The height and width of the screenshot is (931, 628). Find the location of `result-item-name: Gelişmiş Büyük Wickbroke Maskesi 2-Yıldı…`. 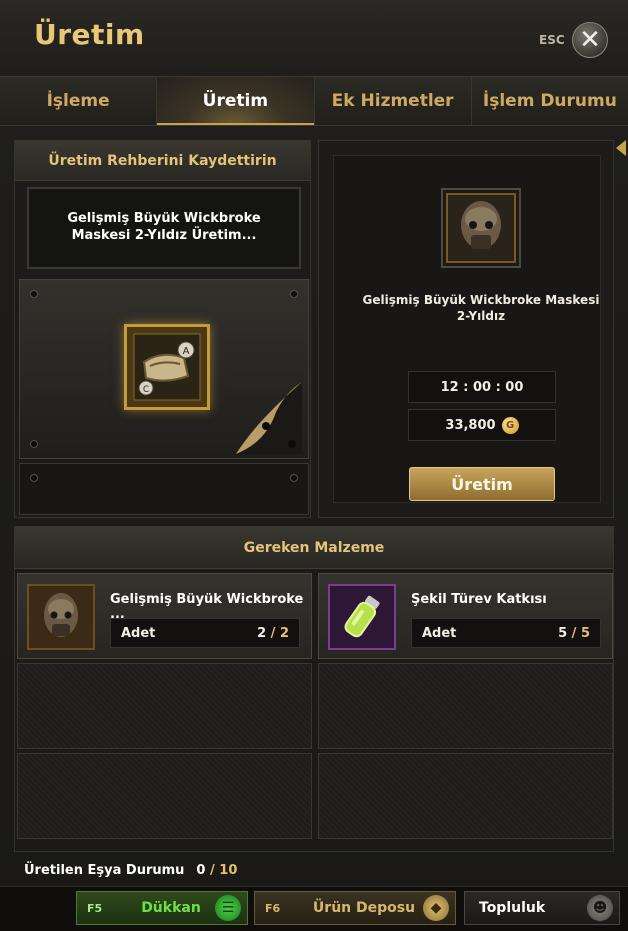

result-item-name: Gelişmiş Büyük Wickbroke Maskesi 2-Yıldı… is located at coordinates (481, 308).